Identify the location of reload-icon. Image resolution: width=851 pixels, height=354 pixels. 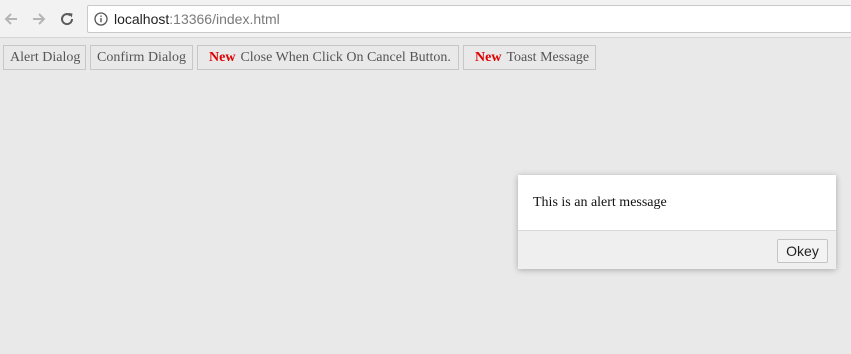
(67, 19).